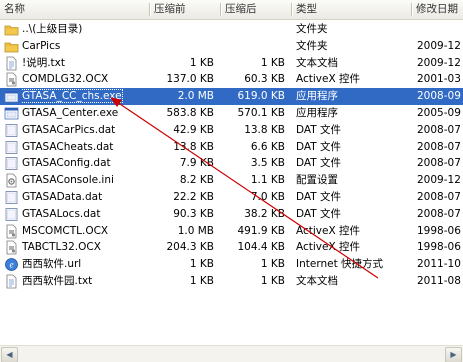  What do you see at coordinates (41, 45) in the screenshot?
I see `file-name-text: CarPics` at bounding box center [41, 45].